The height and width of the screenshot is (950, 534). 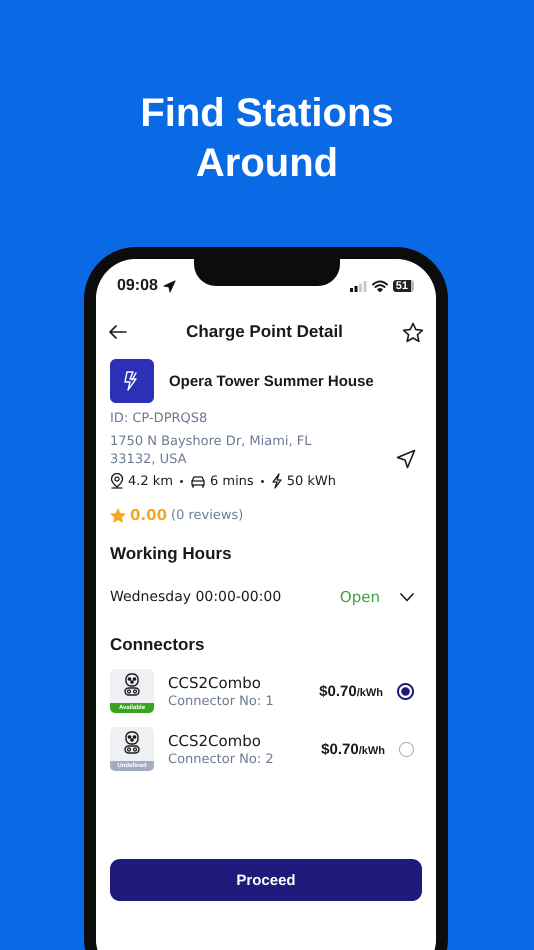 I want to click on proceed-button: Proceed, so click(x=266, y=880).